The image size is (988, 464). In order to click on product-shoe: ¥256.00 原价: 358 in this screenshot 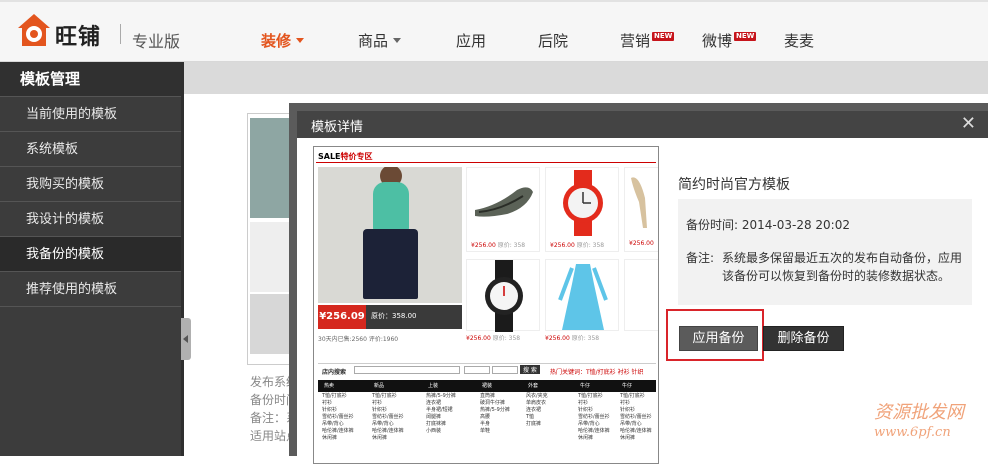, I will do `click(503, 209)`.